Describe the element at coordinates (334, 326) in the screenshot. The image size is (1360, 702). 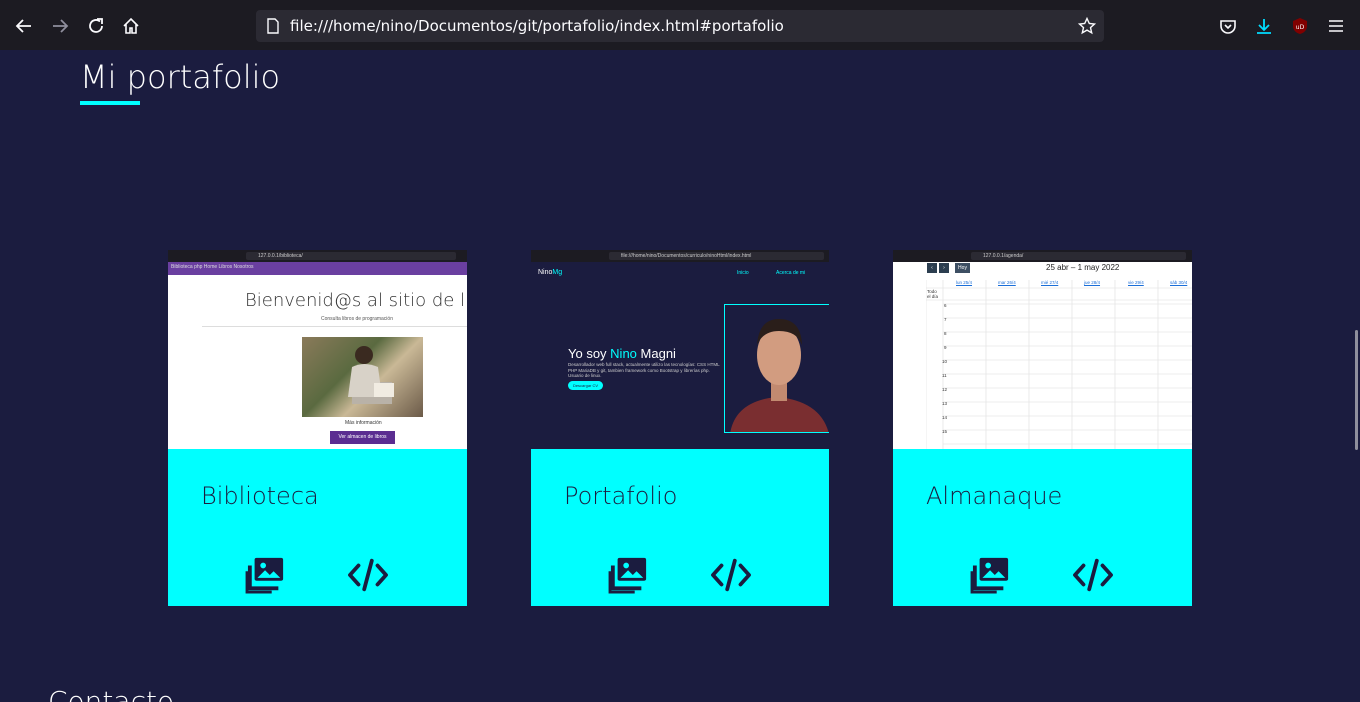
I see `divider` at that location.